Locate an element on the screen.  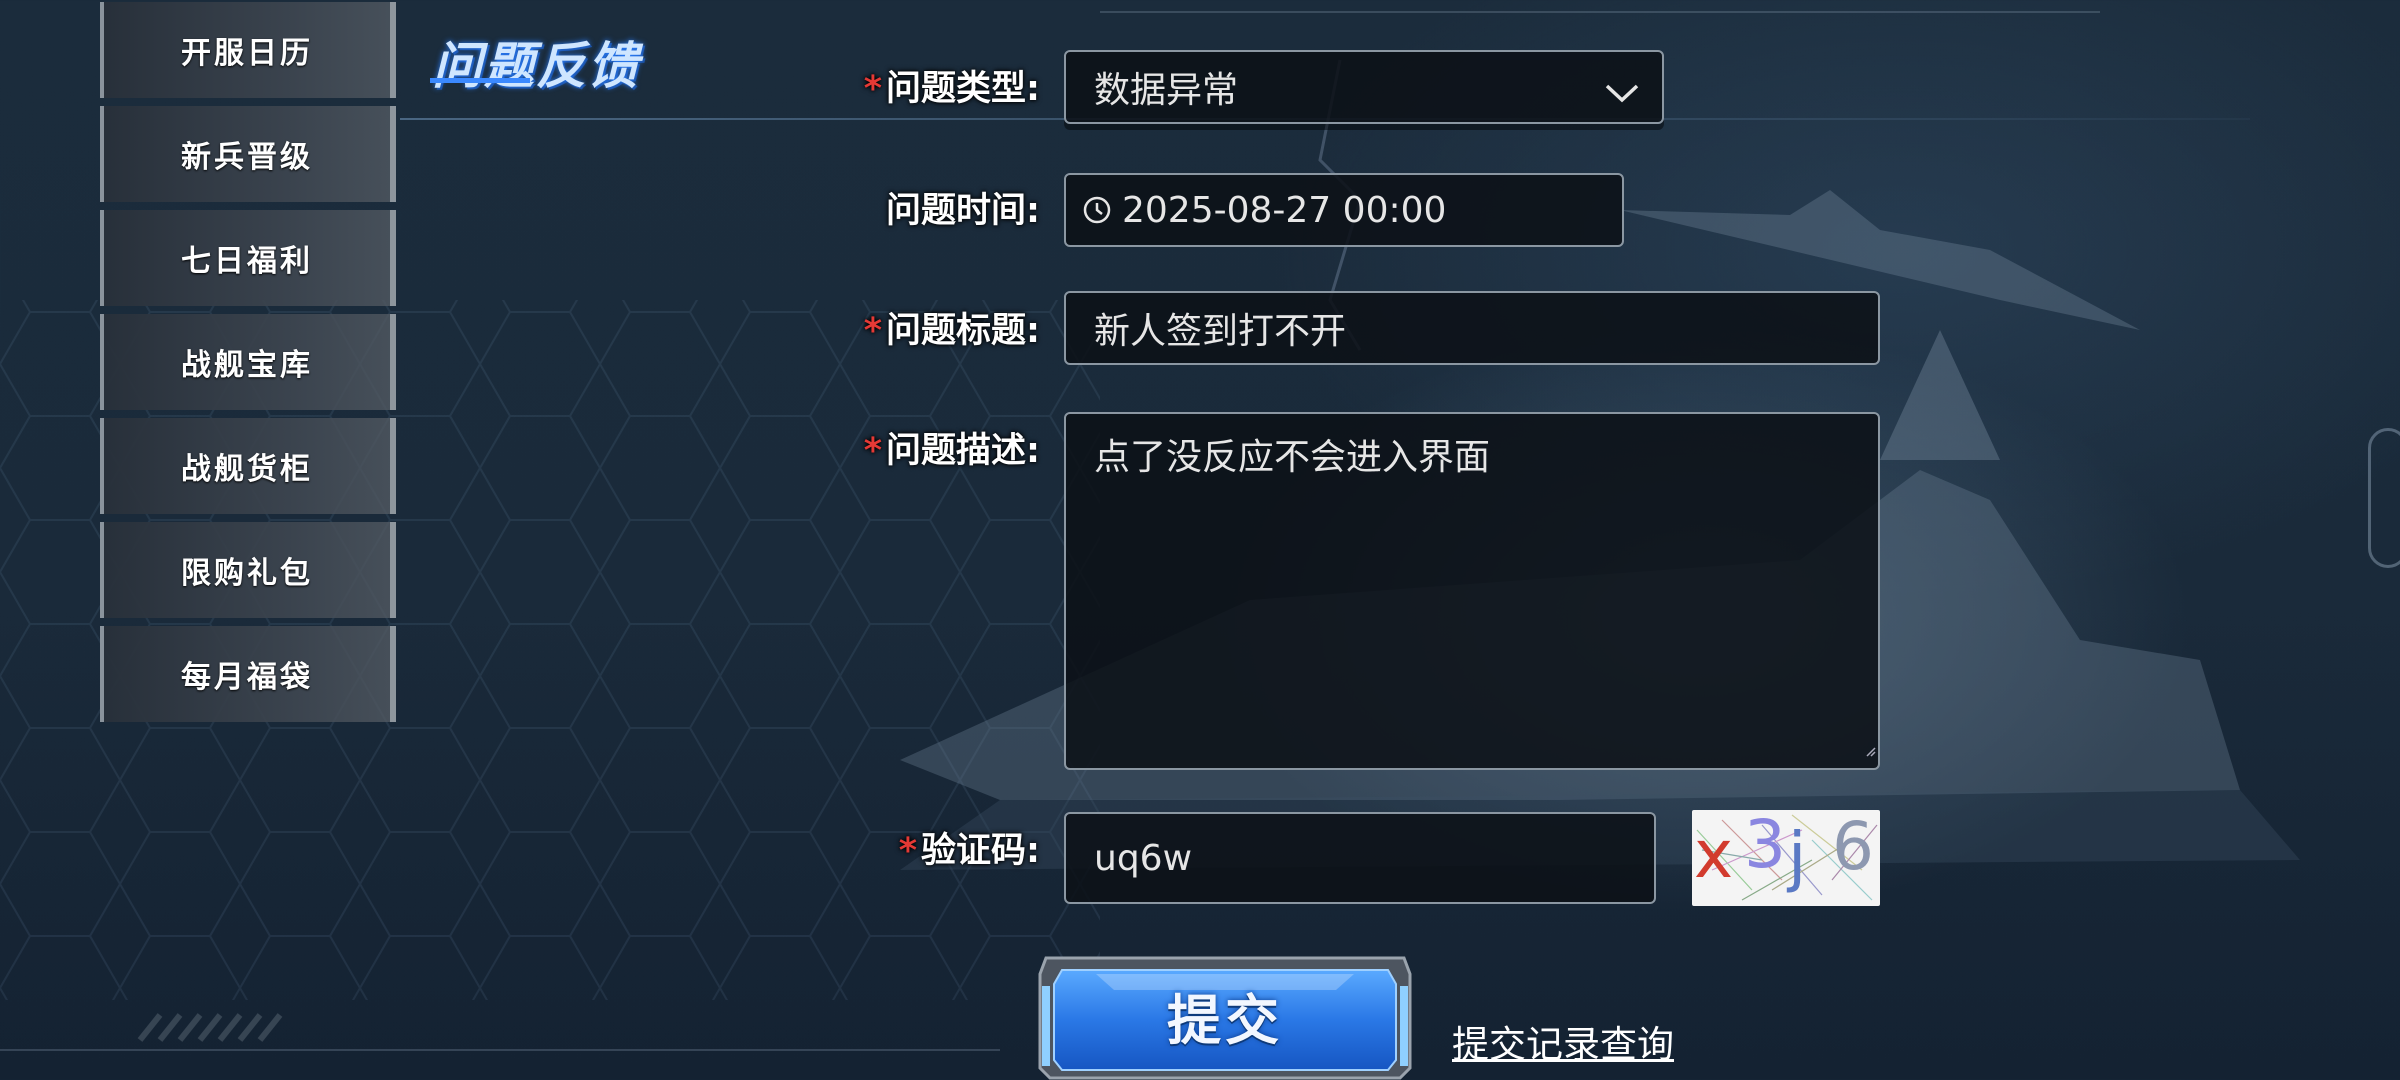
captcha-char: j is located at coordinates (1797, 856).